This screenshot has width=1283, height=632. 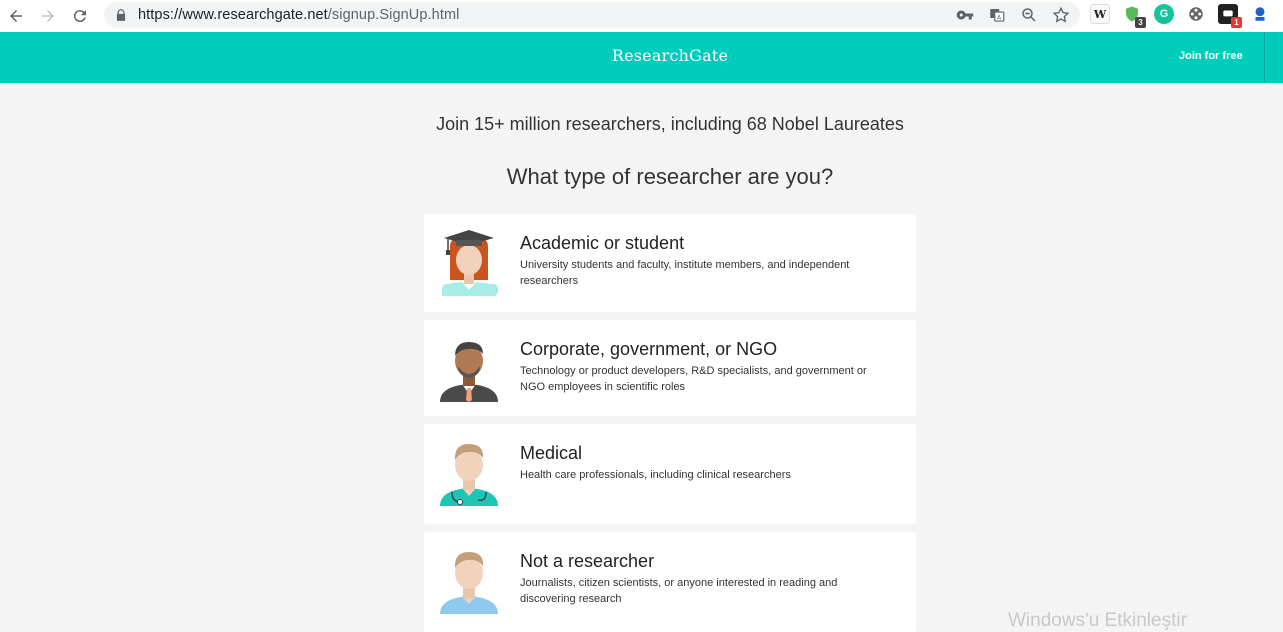 I want to click on researchgate-logo: ResearchGate, so click(x=641, y=55).